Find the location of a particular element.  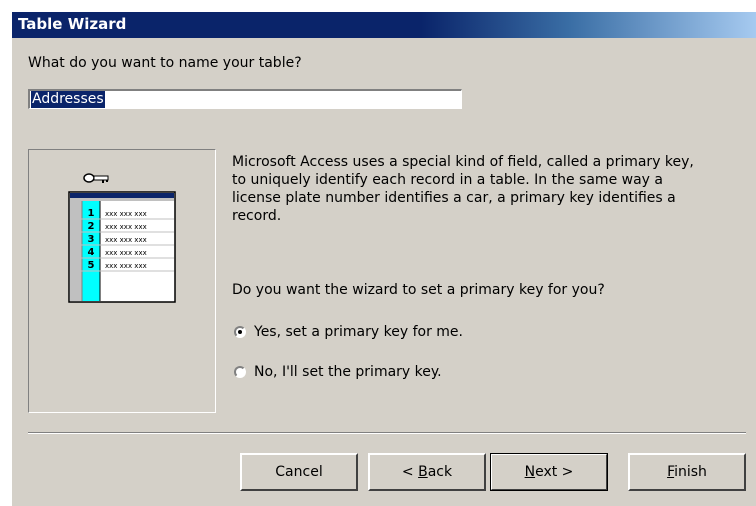

radio-yes-label: Yes, set a primary key for me. is located at coordinates (358, 332).